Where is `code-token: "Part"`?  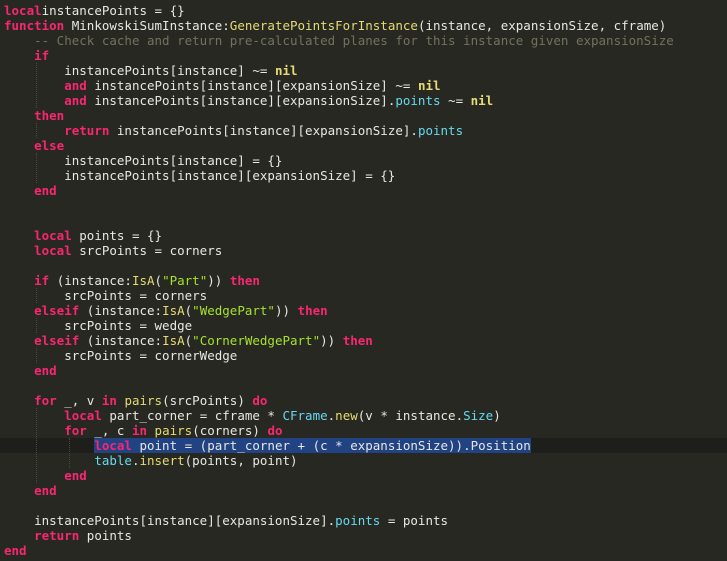
code-token: "Part" is located at coordinates (185, 280).